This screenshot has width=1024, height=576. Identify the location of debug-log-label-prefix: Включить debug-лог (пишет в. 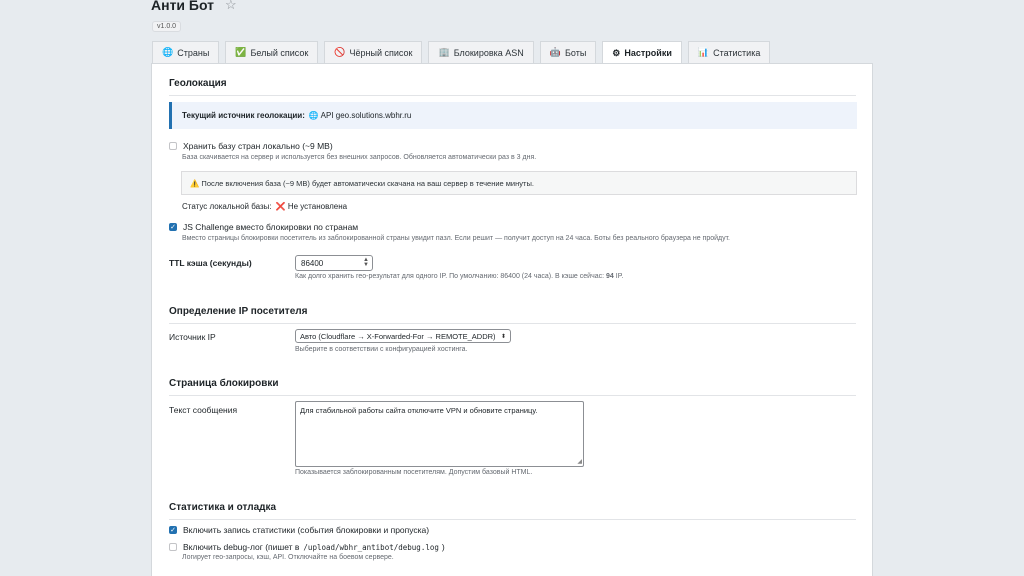
(241, 547).